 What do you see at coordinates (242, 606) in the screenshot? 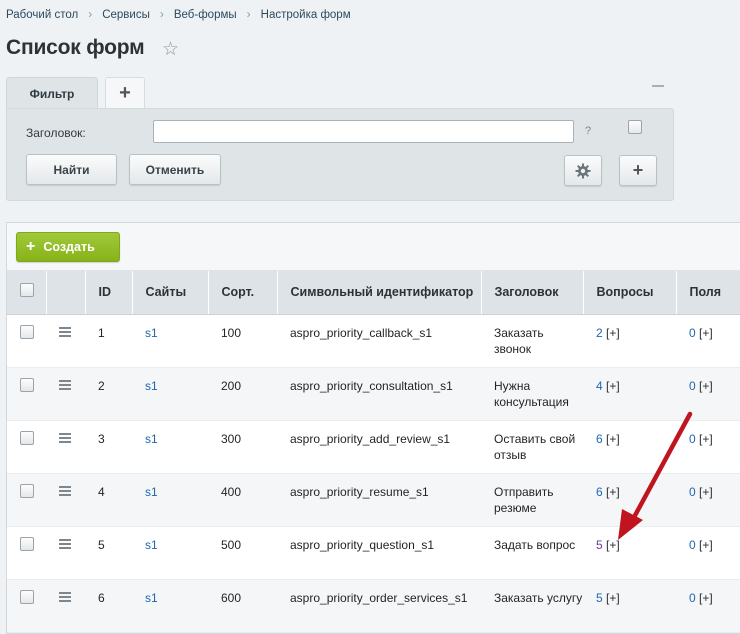
I see `cell-sort: 600` at bounding box center [242, 606].